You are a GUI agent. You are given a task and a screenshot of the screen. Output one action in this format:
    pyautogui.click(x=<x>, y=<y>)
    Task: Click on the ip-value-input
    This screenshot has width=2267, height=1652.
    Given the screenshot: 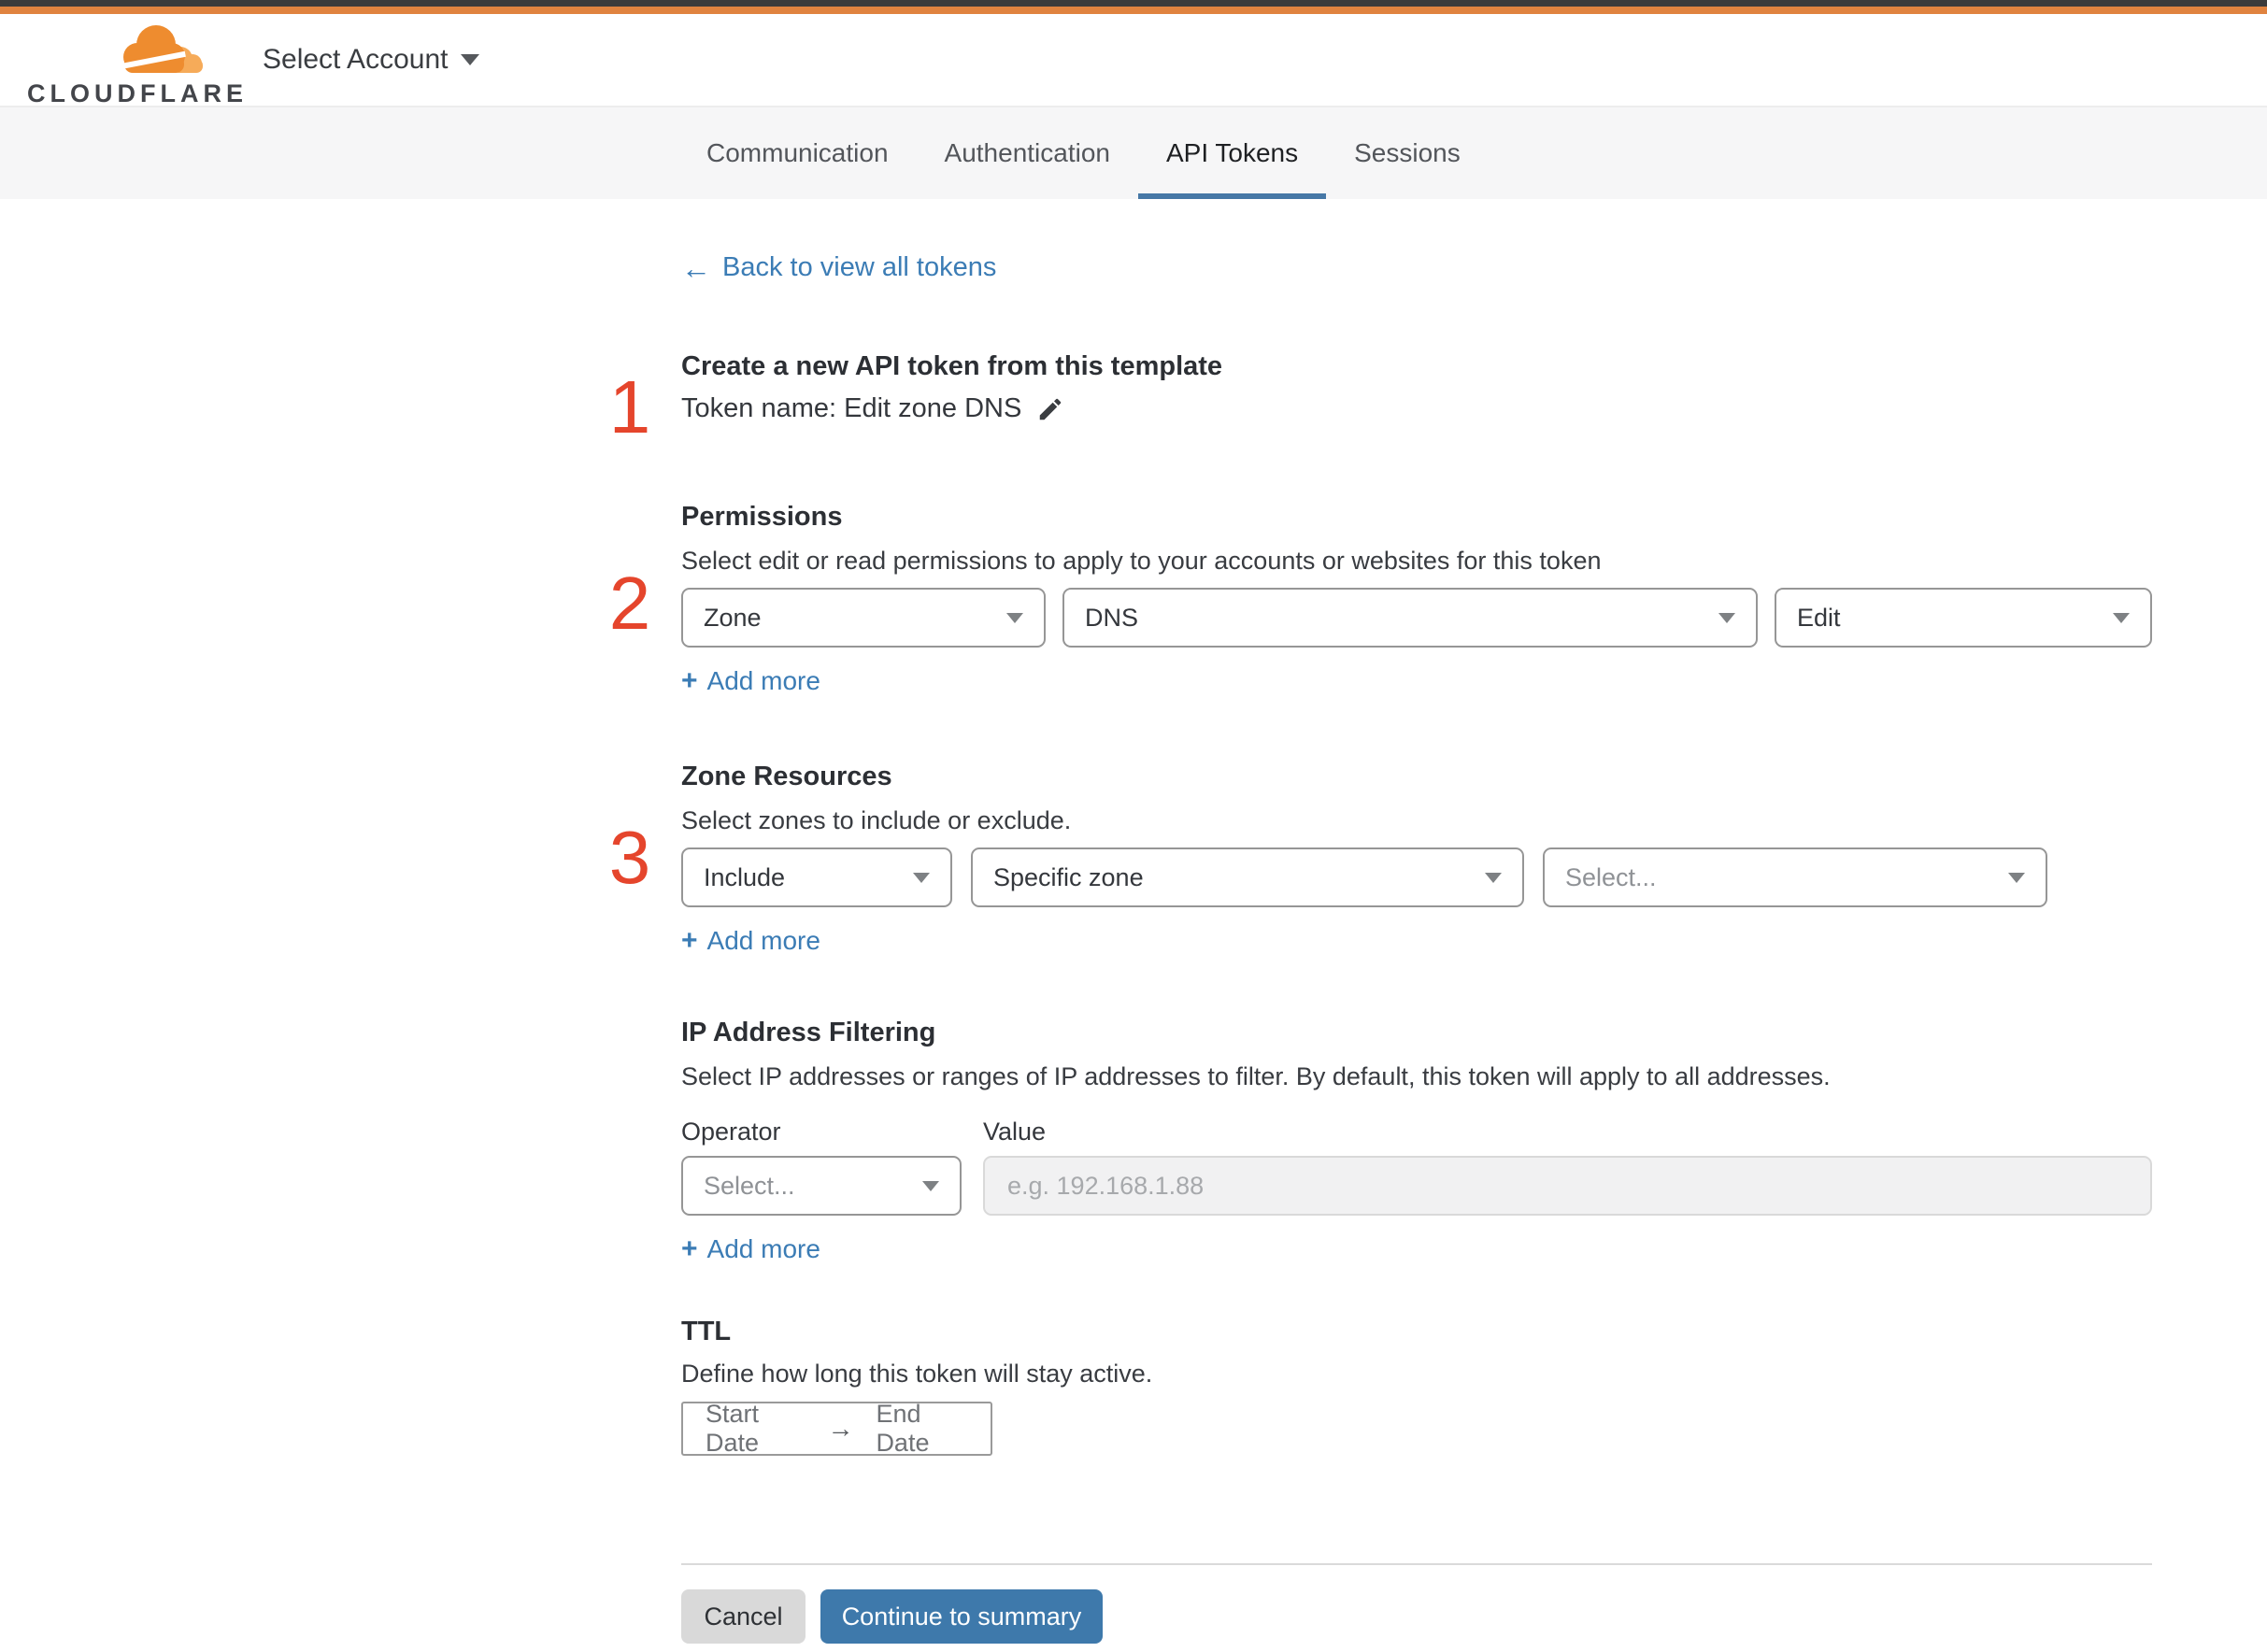 What is the action you would take?
    pyautogui.click(x=1568, y=1186)
    